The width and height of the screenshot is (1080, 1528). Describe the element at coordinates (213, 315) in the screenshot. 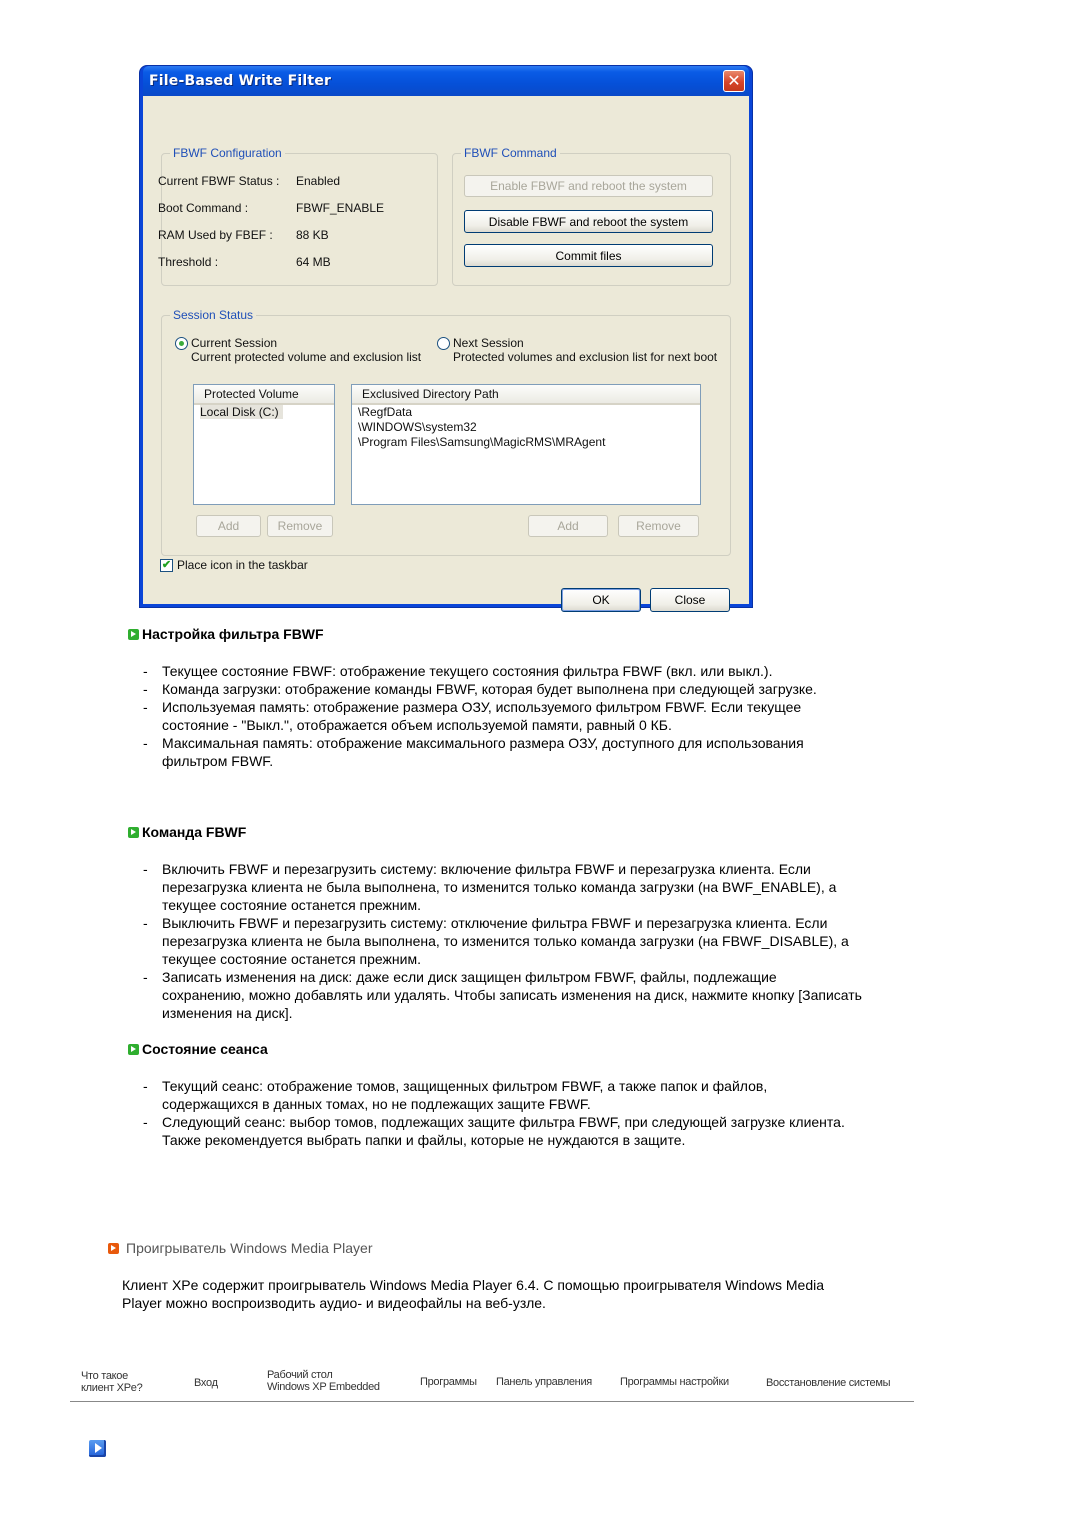

I see `session-legend: Session Status` at that location.